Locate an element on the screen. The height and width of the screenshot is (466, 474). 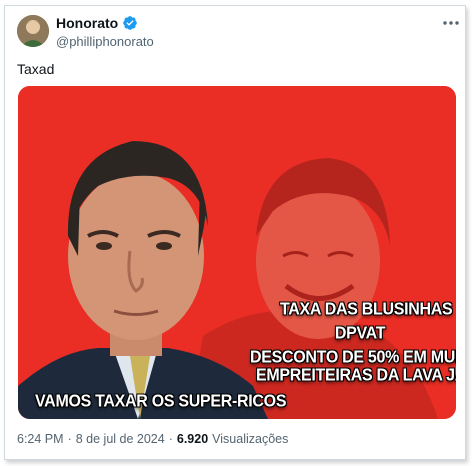
verified-badge-icon is located at coordinates (130, 23).